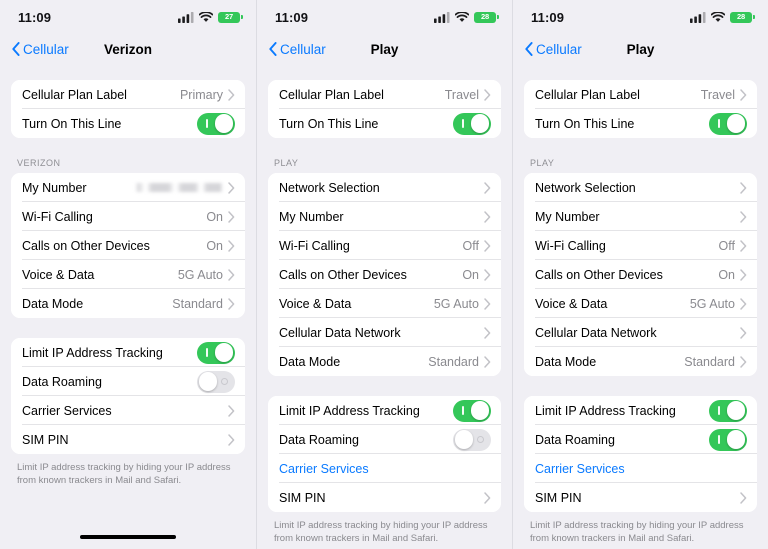 Image resolution: width=768 pixels, height=549 pixels. What do you see at coordinates (384, 17) in the screenshot?
I see `status-bar: 11:09 28` at bounding box center [384, 17].